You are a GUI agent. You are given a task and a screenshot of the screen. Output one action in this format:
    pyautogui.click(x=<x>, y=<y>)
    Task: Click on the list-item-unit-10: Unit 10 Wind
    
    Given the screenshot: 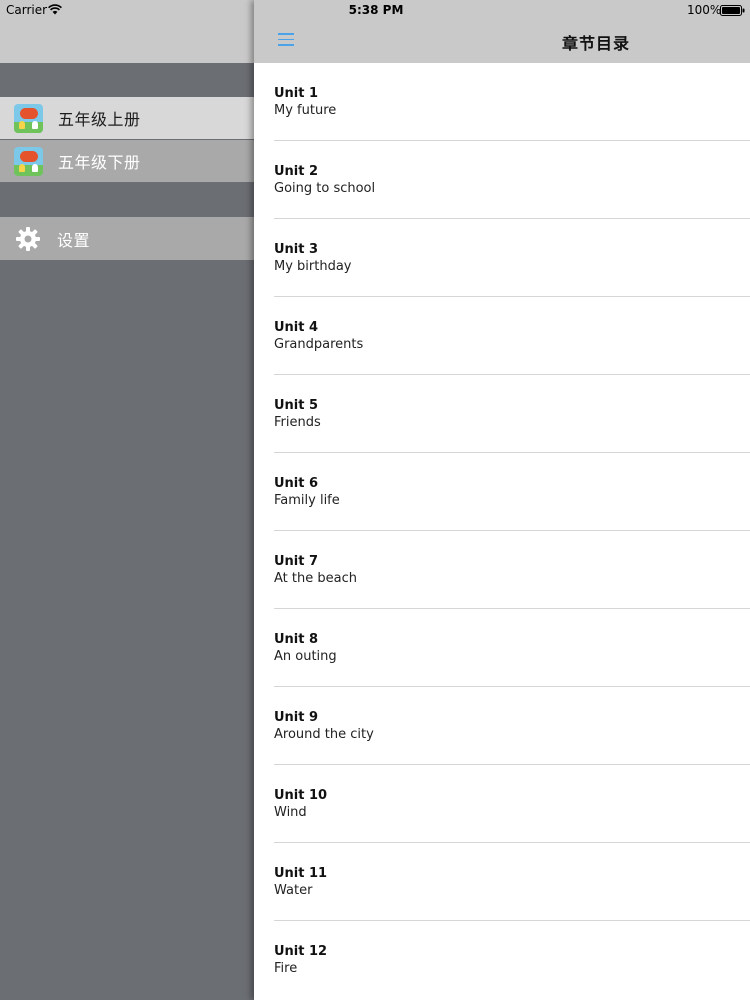 What is the action you would take?
    pyautogui.click(x=502, y=804)
    